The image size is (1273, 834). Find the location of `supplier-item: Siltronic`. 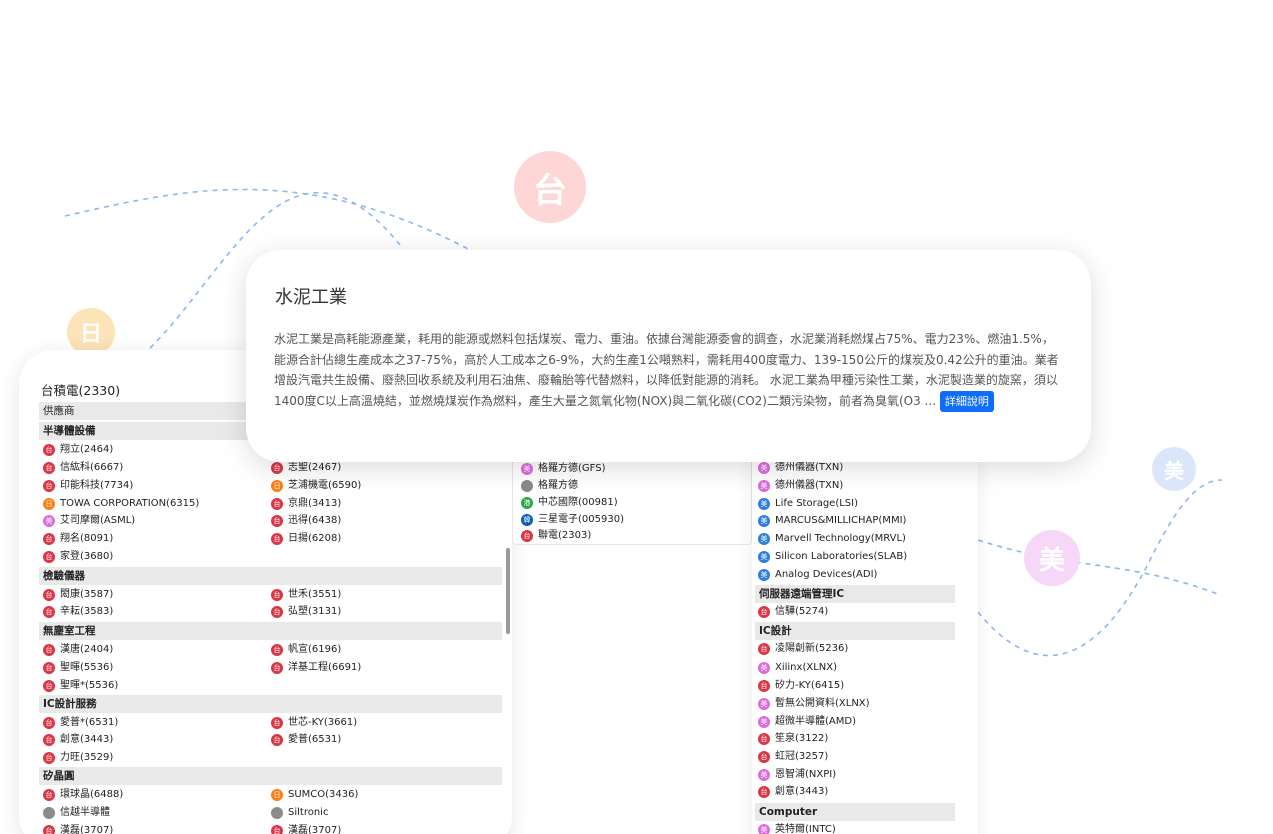

supplier-item: Siltronic is located at coordinates (299, 813).